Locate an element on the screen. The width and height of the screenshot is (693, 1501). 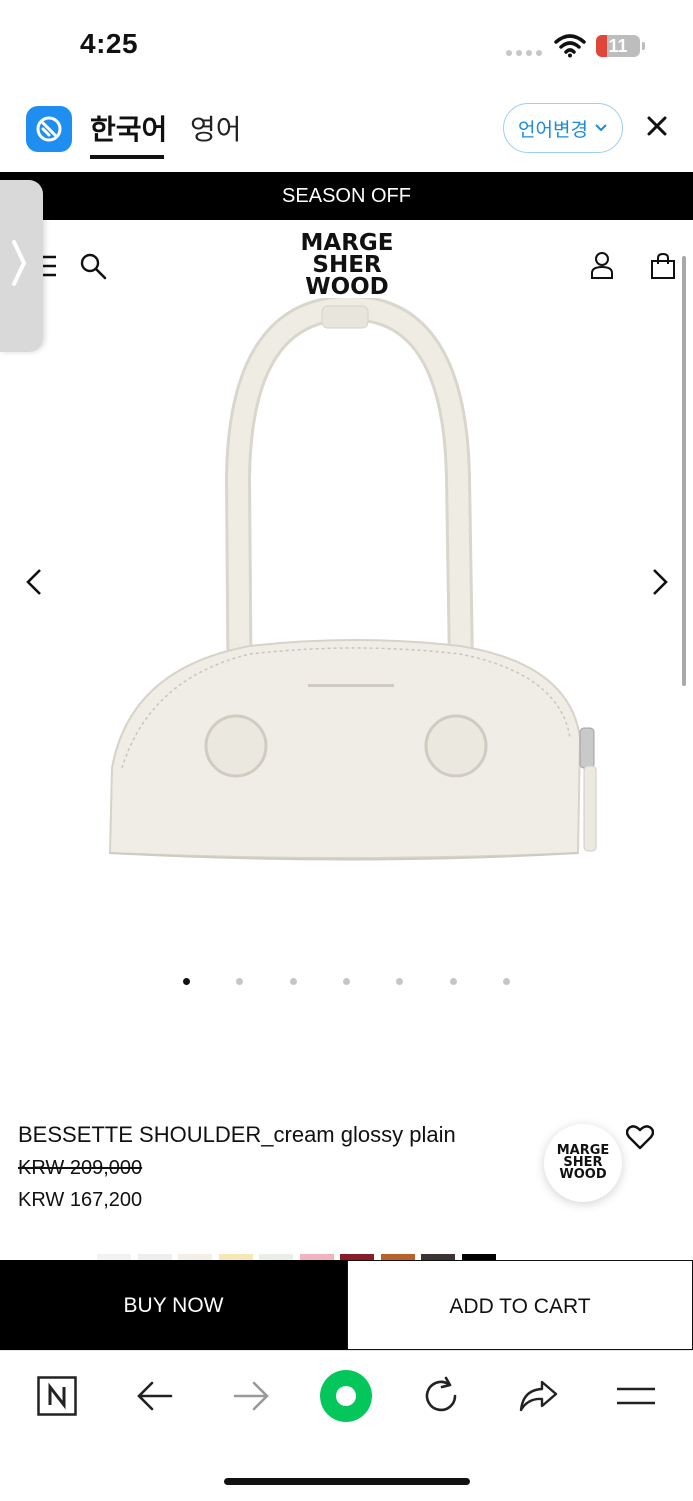
naver-icon is located at coordinates (57, 1396).